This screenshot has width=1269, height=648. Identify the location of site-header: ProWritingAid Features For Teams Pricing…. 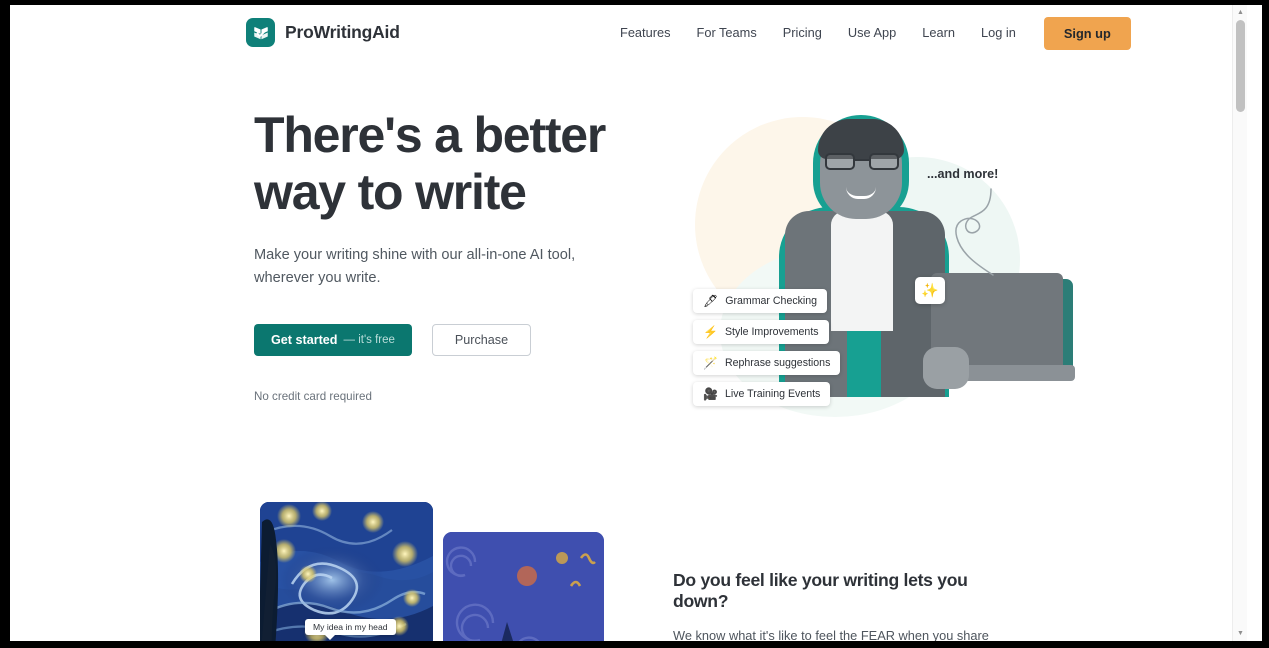
(628, 33).